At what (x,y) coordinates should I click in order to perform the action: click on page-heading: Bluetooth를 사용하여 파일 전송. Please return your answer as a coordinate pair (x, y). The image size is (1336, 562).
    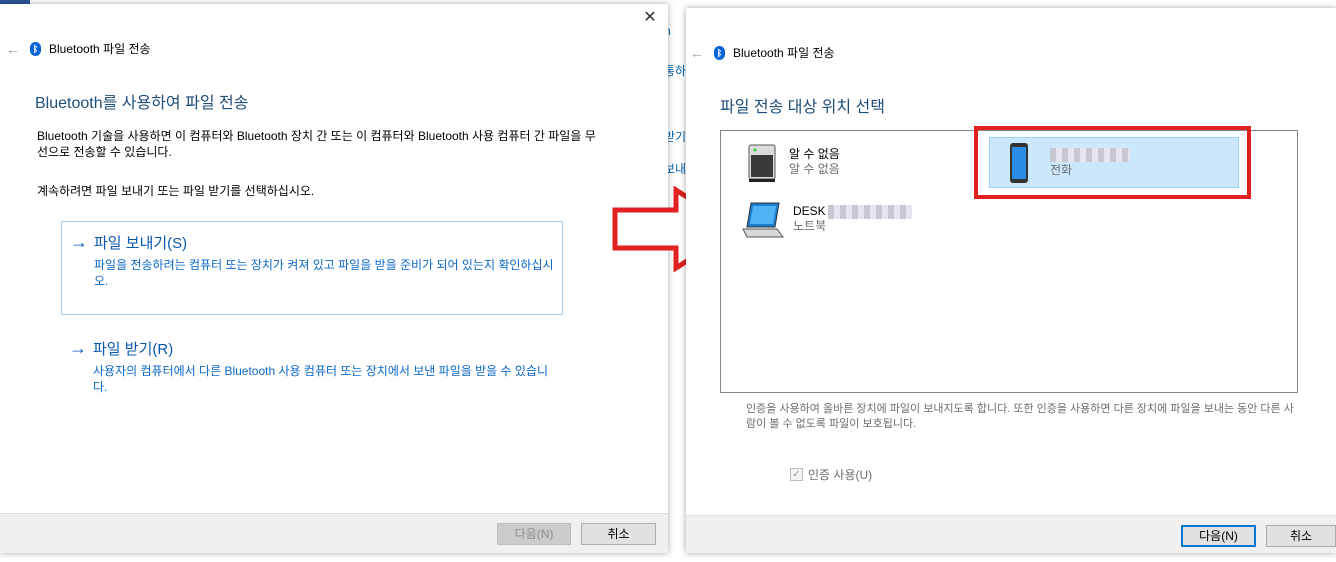
    Looking at the image, I should click on (142, 103).